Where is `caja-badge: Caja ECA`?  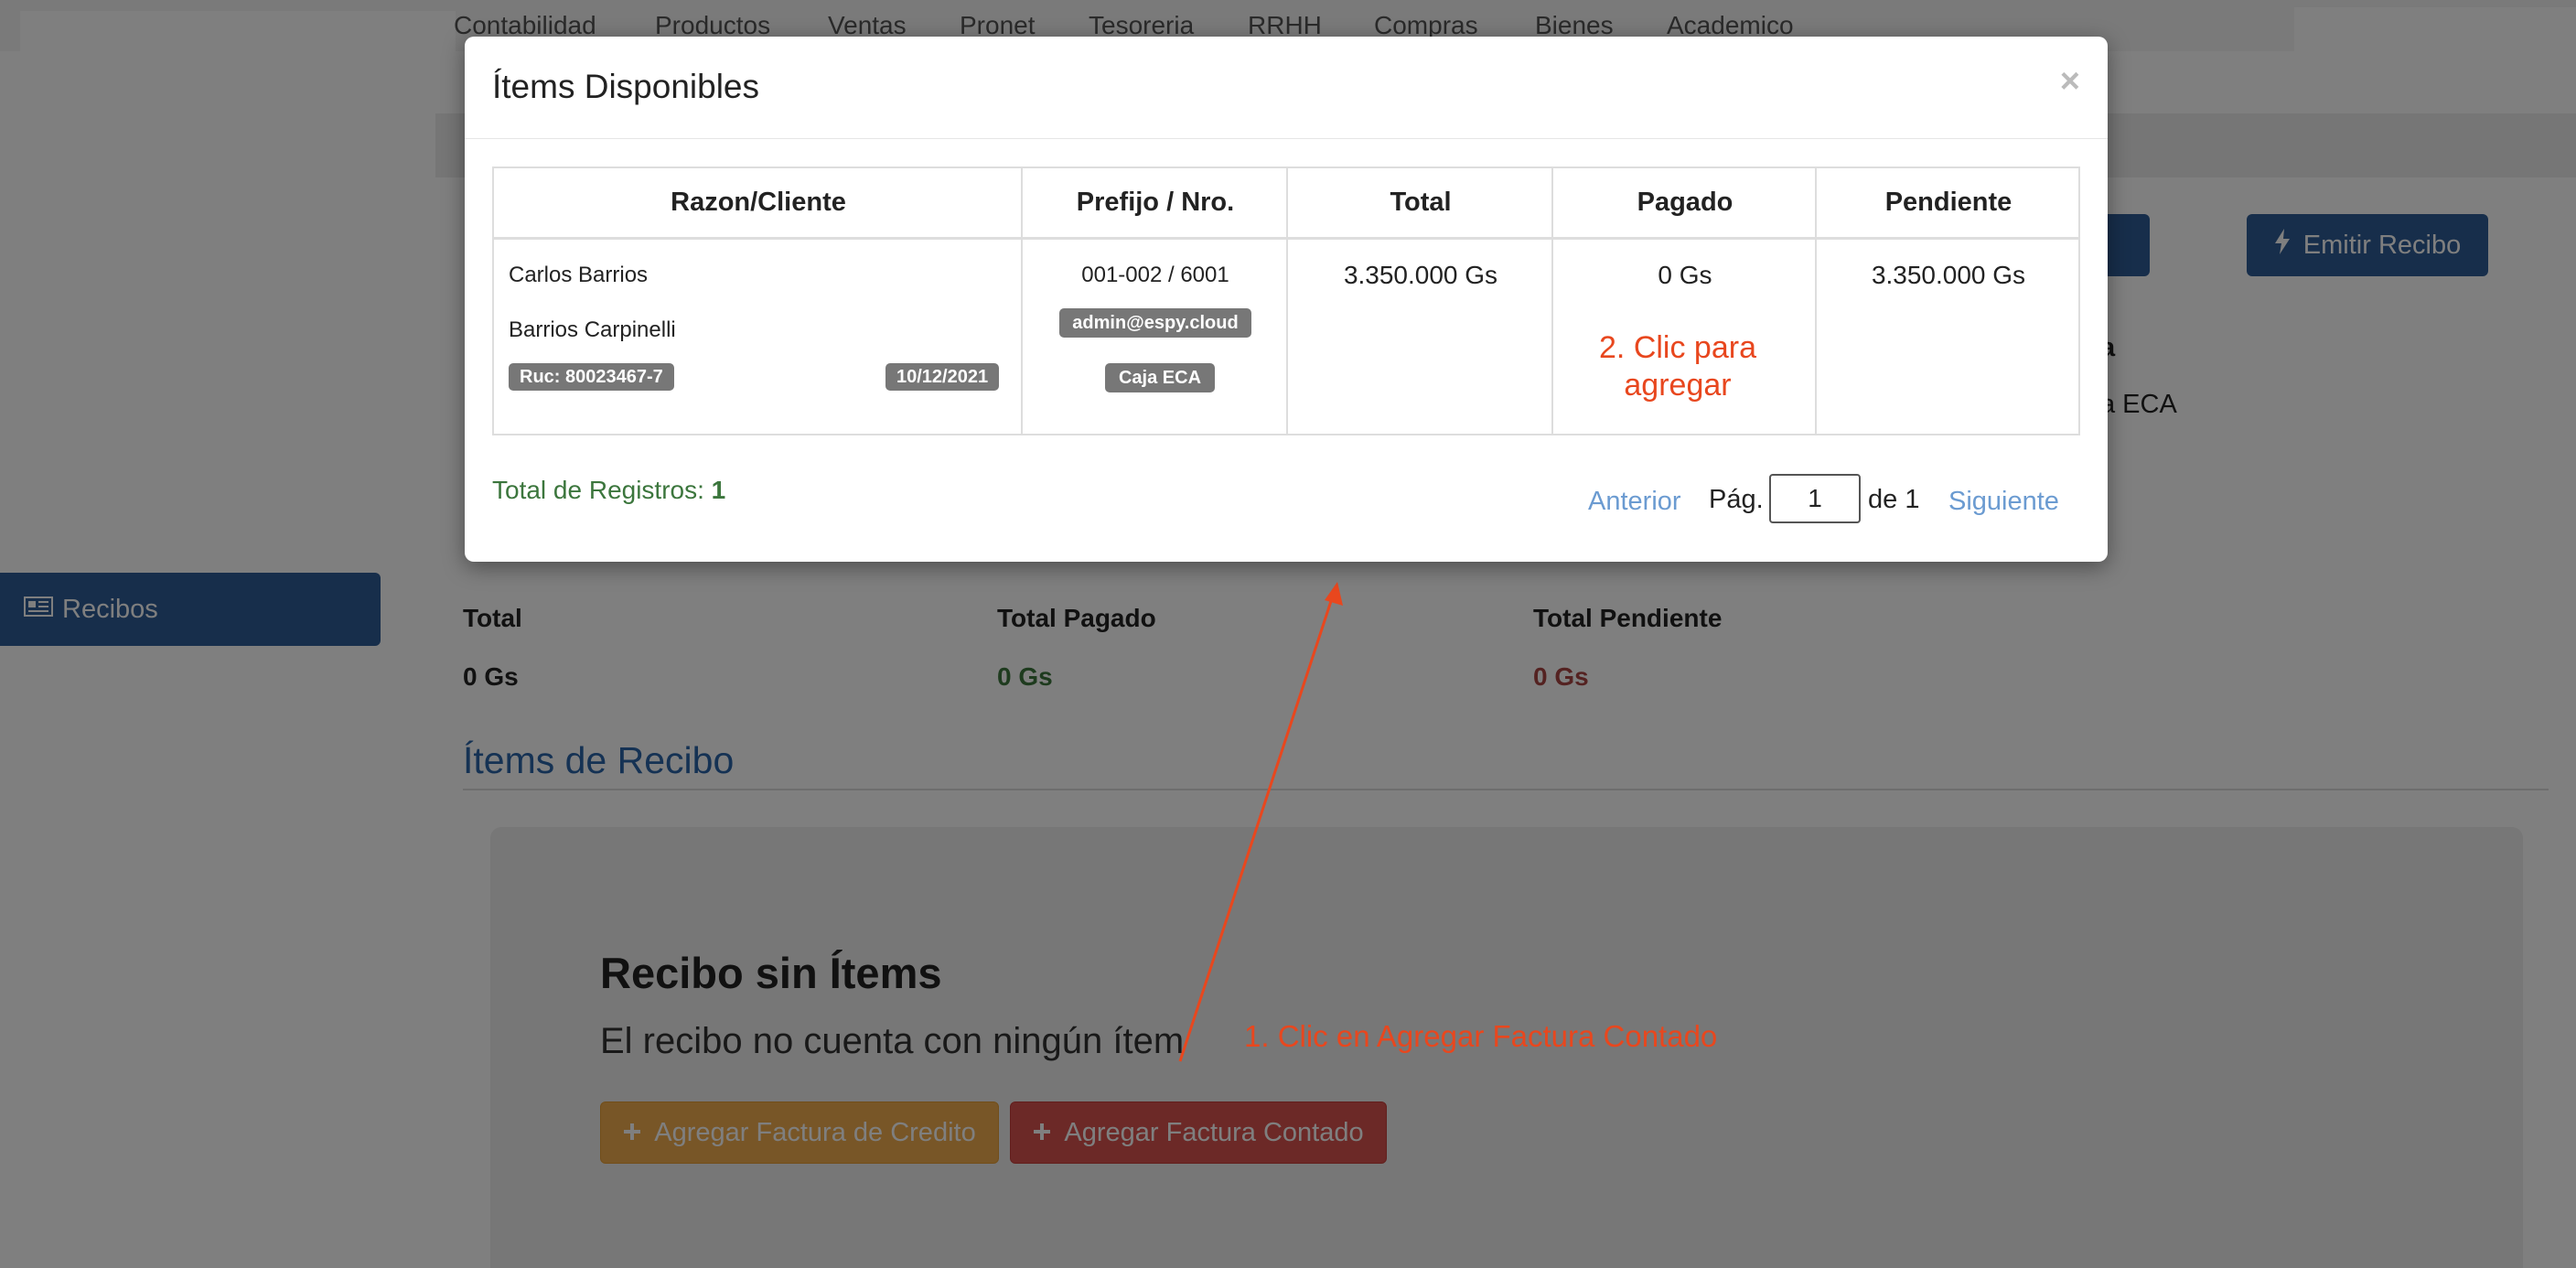
caja-badge: Caja ECA is located at coordinates (1160, 377).